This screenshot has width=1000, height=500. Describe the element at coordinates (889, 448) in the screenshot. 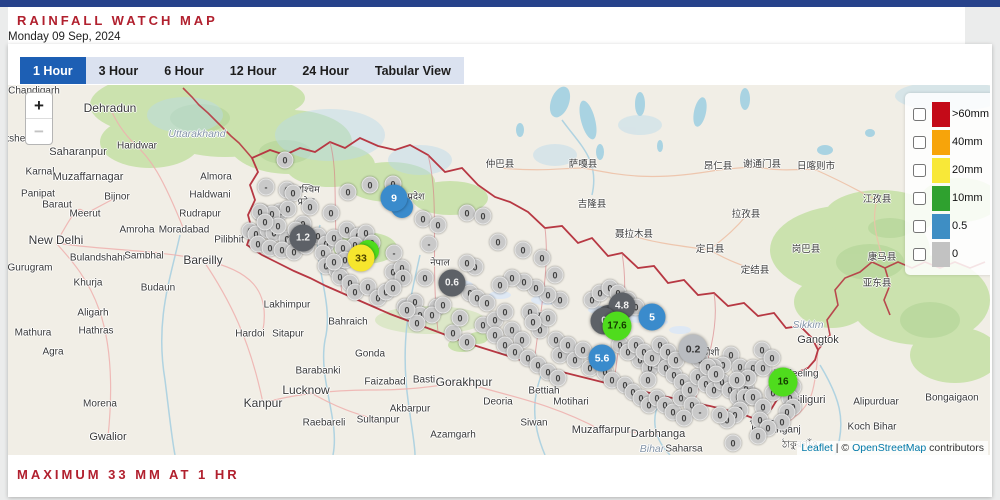

I see `osm-link: OpenStreetMap` at that location.